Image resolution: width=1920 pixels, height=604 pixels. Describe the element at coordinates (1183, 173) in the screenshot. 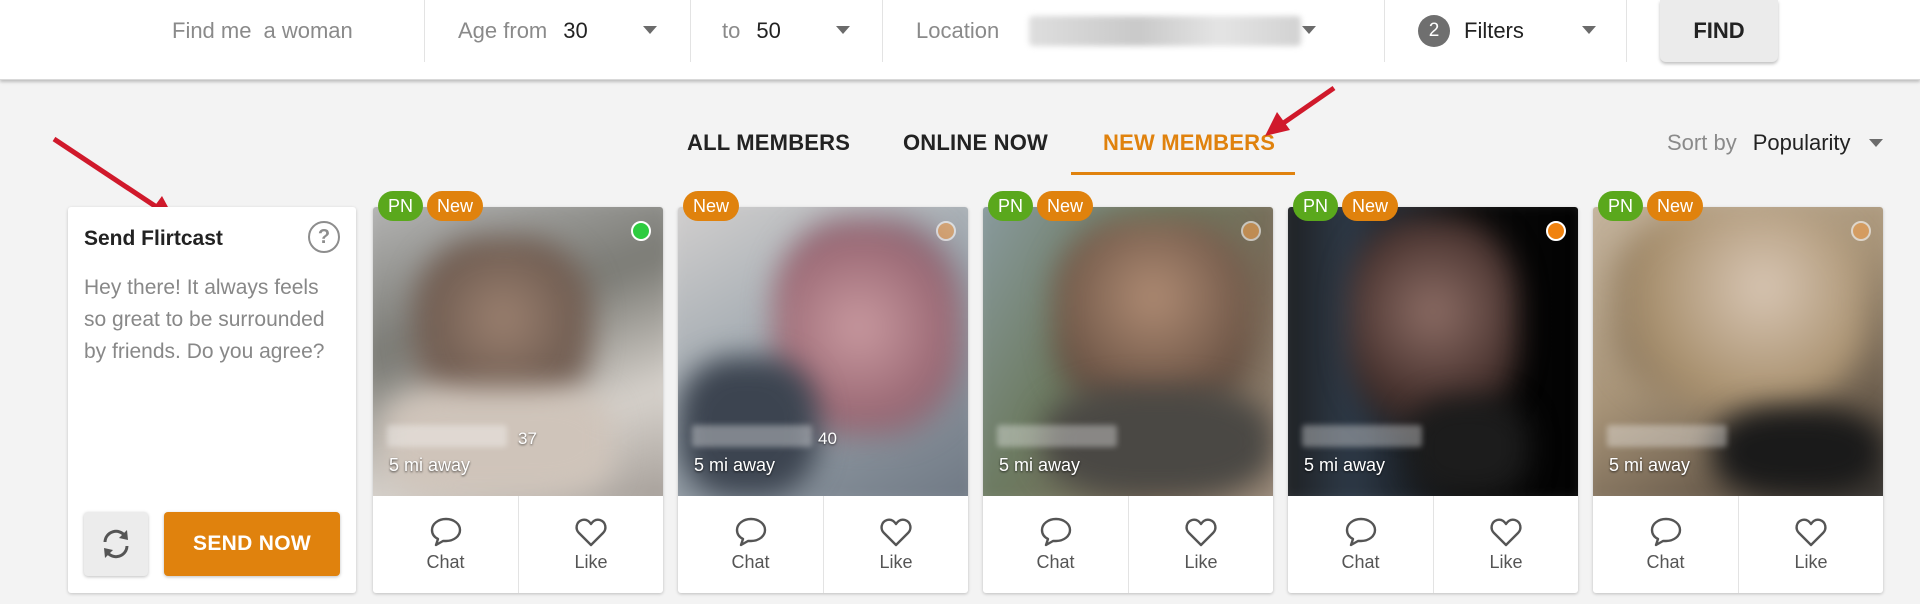

I see `active-tab-indicator` at that location.